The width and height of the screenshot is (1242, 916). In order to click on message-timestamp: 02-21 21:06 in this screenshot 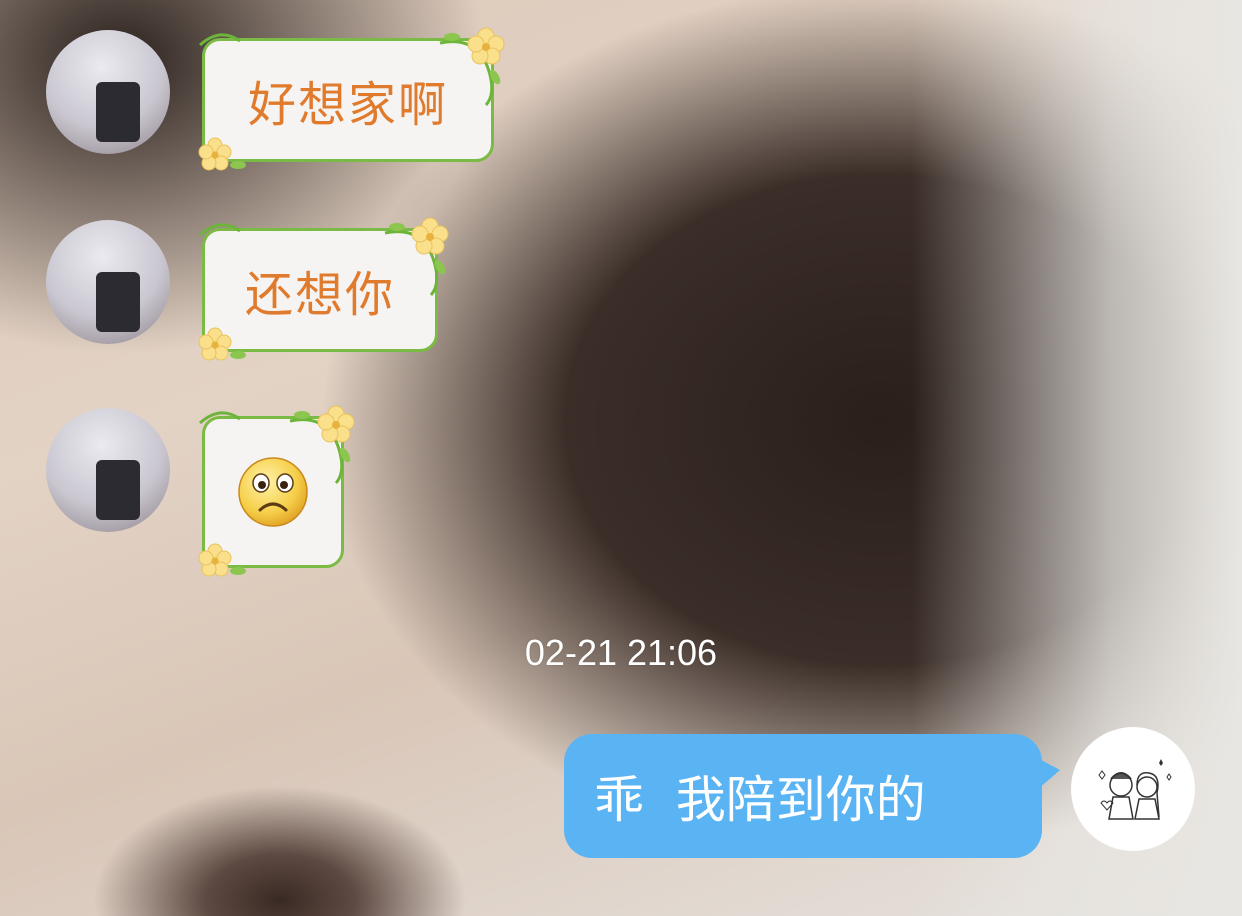, I will do `click(621, 652)`.